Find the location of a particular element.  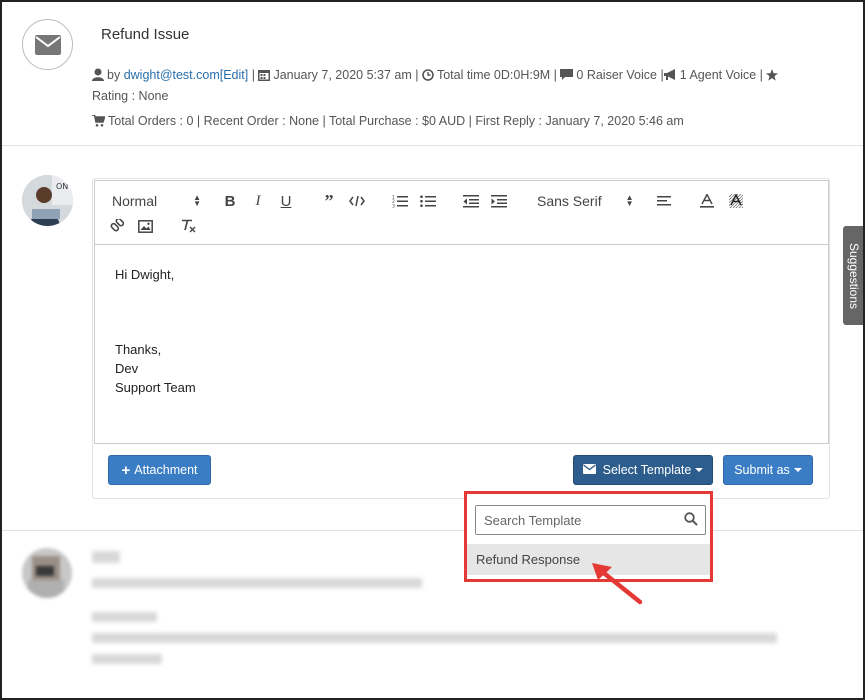

template-search-input is located at coordinates (576, 520).